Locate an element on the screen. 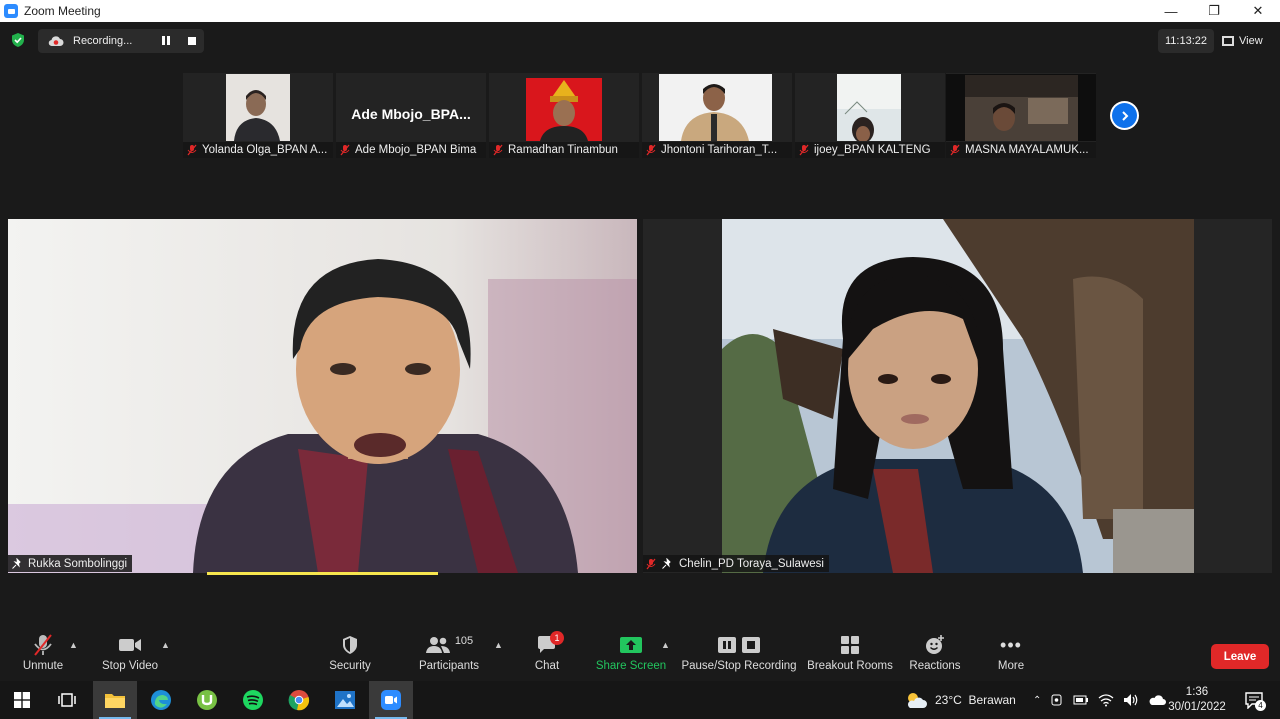  participant-name: Chelin_PD Toraya_Sulawesi is located at coordinates (751, 563).